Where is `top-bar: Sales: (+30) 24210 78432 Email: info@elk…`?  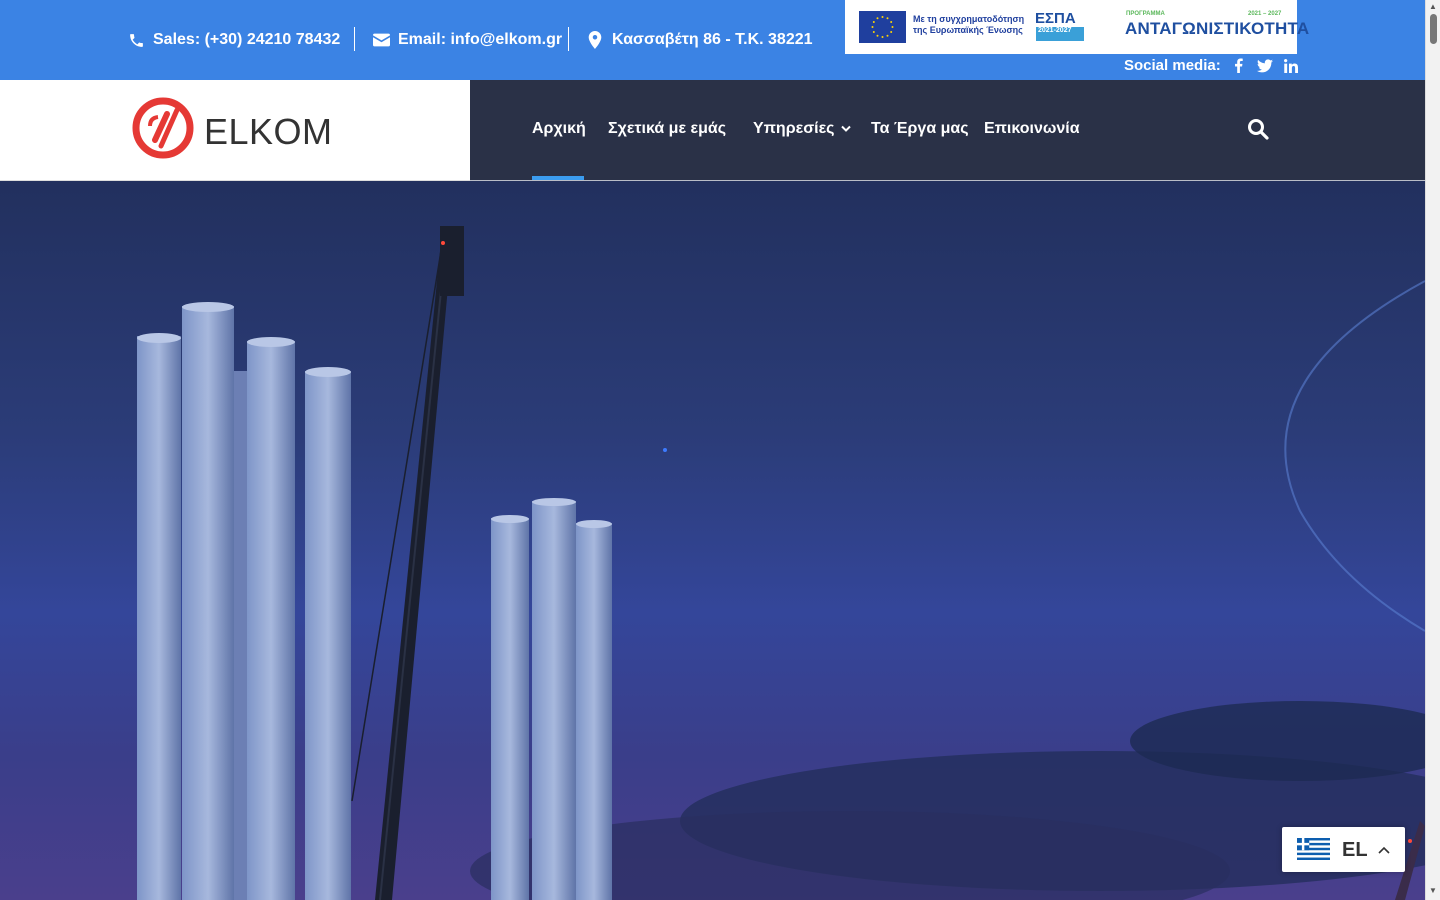 top-bar: Sales: (+30) 24210 78432 Email: info@elk… is located at coordinates (712, 40).